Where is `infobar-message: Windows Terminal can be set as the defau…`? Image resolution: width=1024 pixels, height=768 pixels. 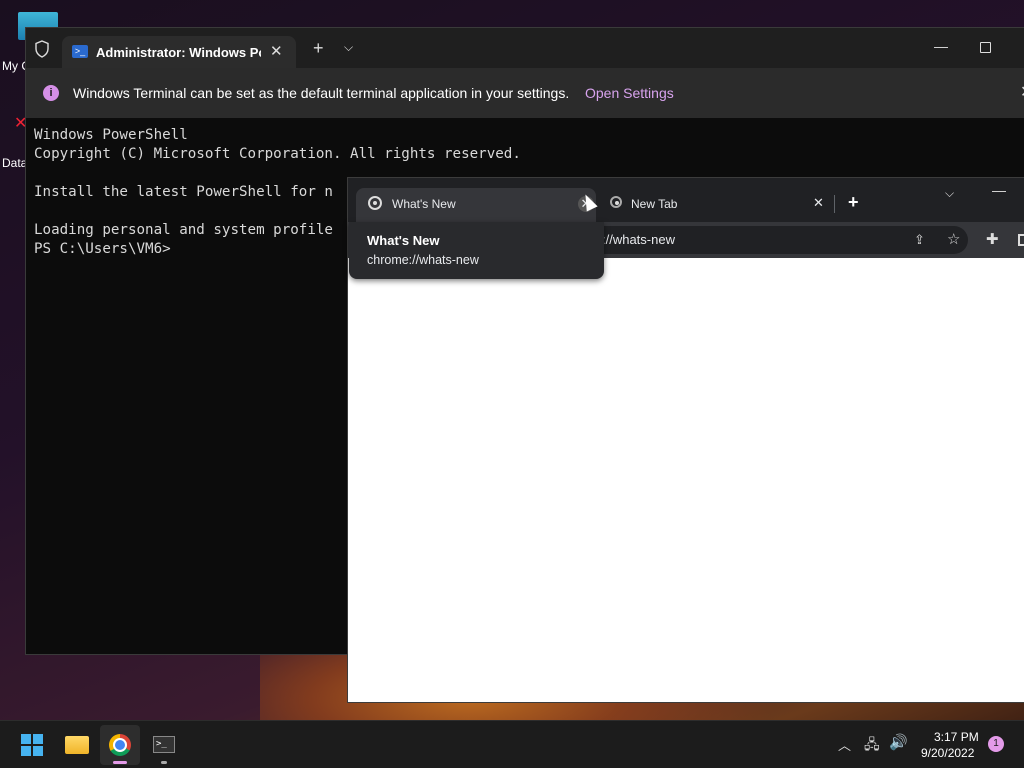
infobar-message: Windows Terminal can be set as the defau… is located at coordinates (321, 93).